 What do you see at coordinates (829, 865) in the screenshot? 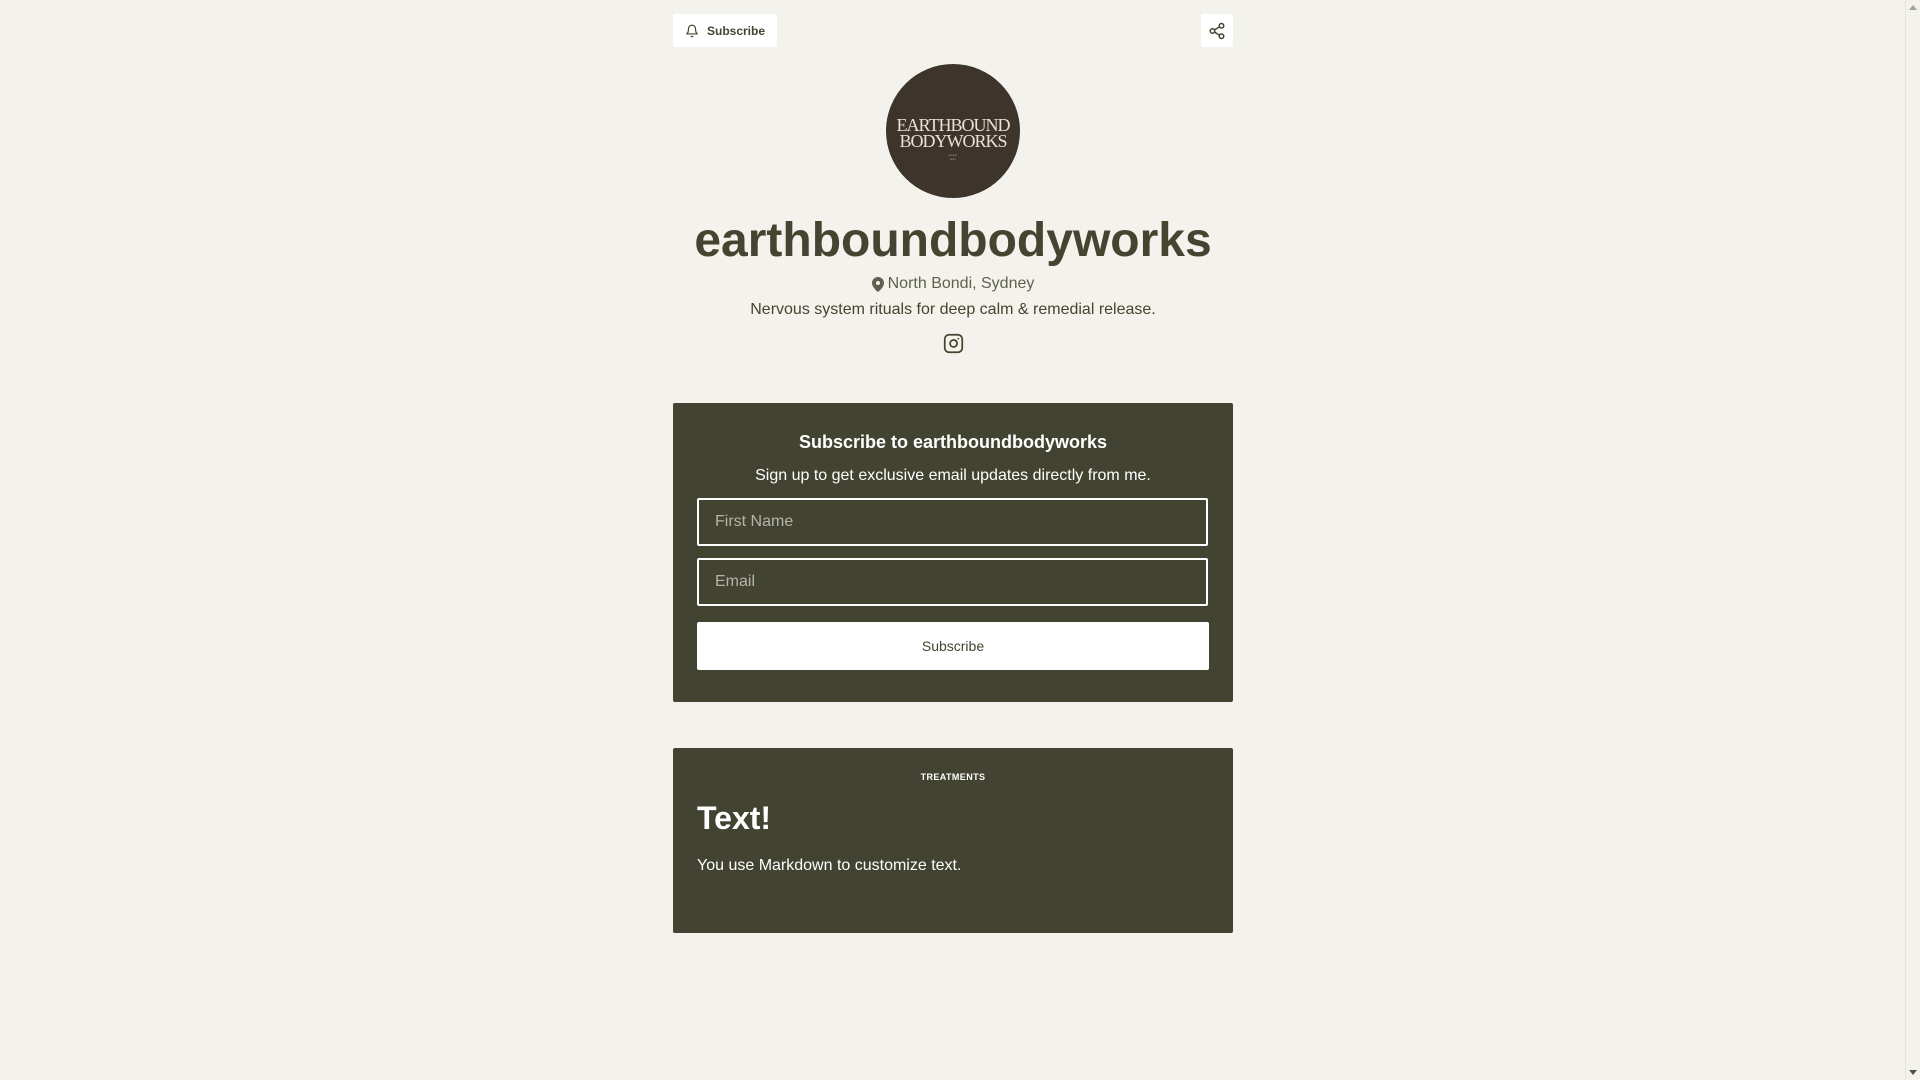
I see `text-card-body: You use Markdown to customize text.` at bounding box center [829, 865].